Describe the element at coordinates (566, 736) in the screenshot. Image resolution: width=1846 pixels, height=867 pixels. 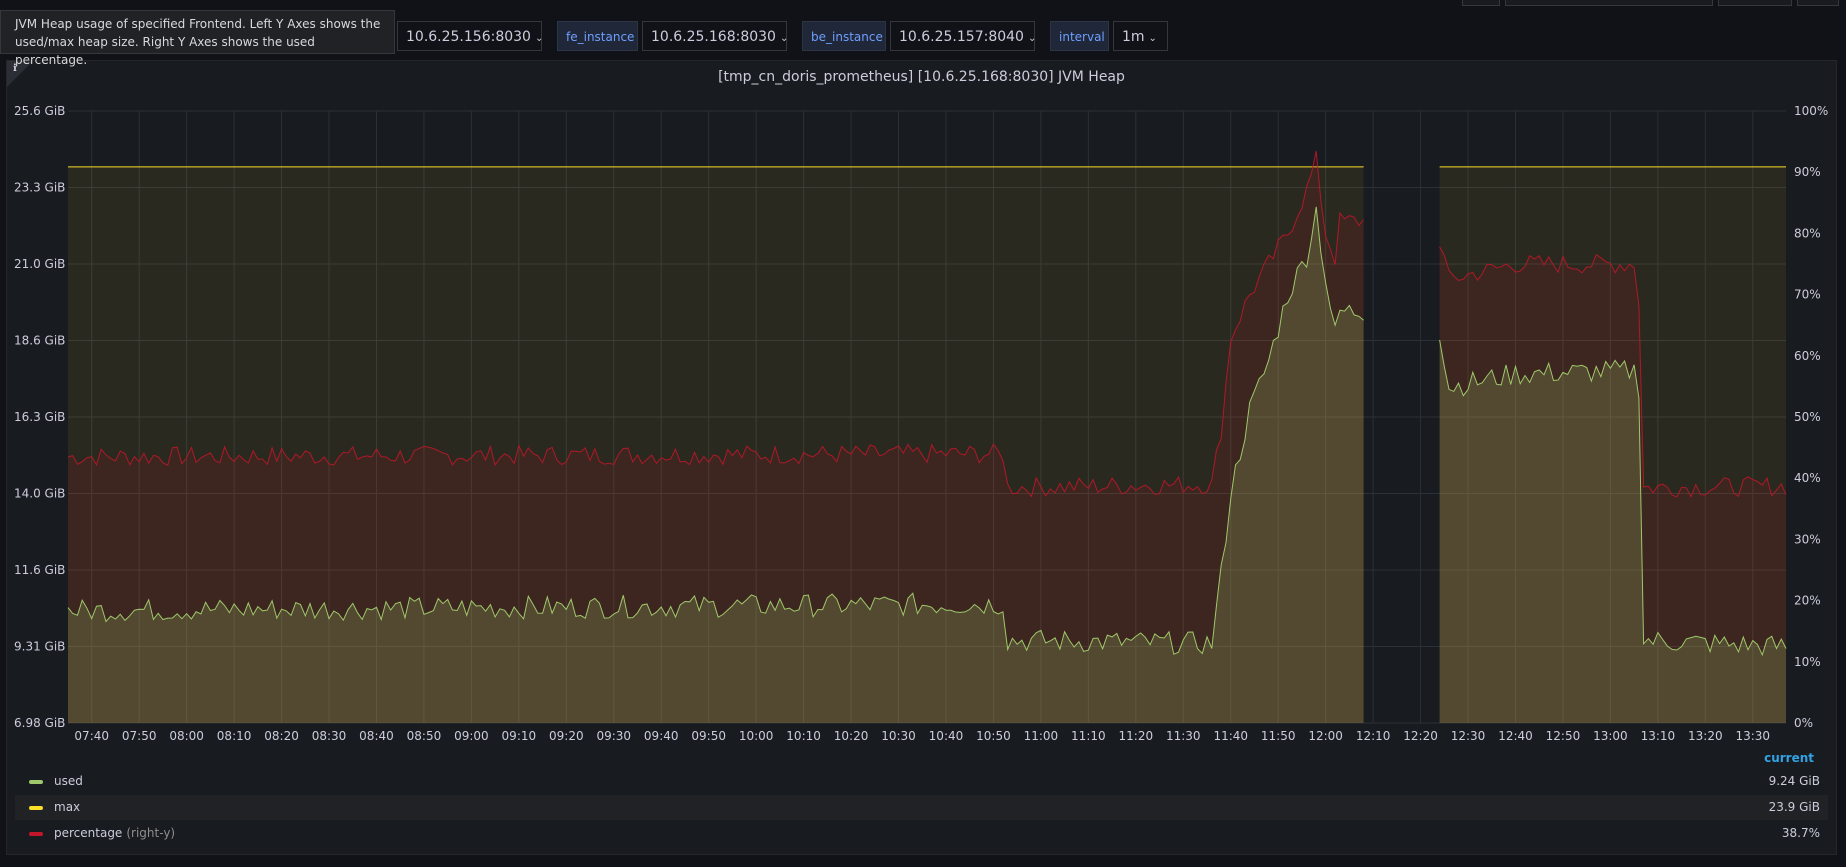
I see `x-tick-label: 09:20` at that location.